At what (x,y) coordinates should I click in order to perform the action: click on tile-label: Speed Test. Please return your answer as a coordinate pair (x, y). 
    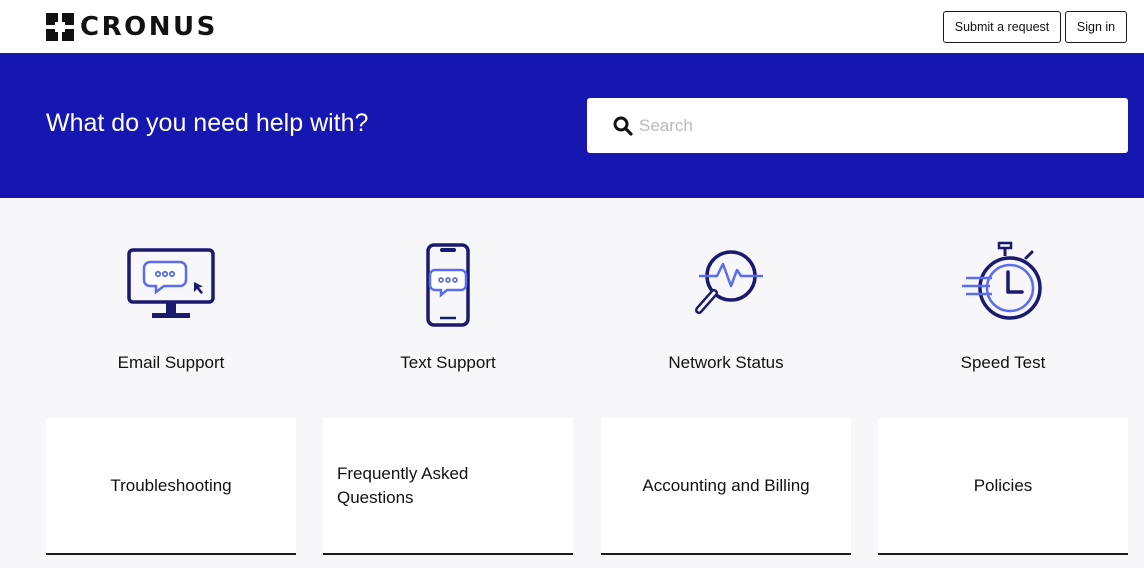
    Looking at the image, I should click on (1003, 362).